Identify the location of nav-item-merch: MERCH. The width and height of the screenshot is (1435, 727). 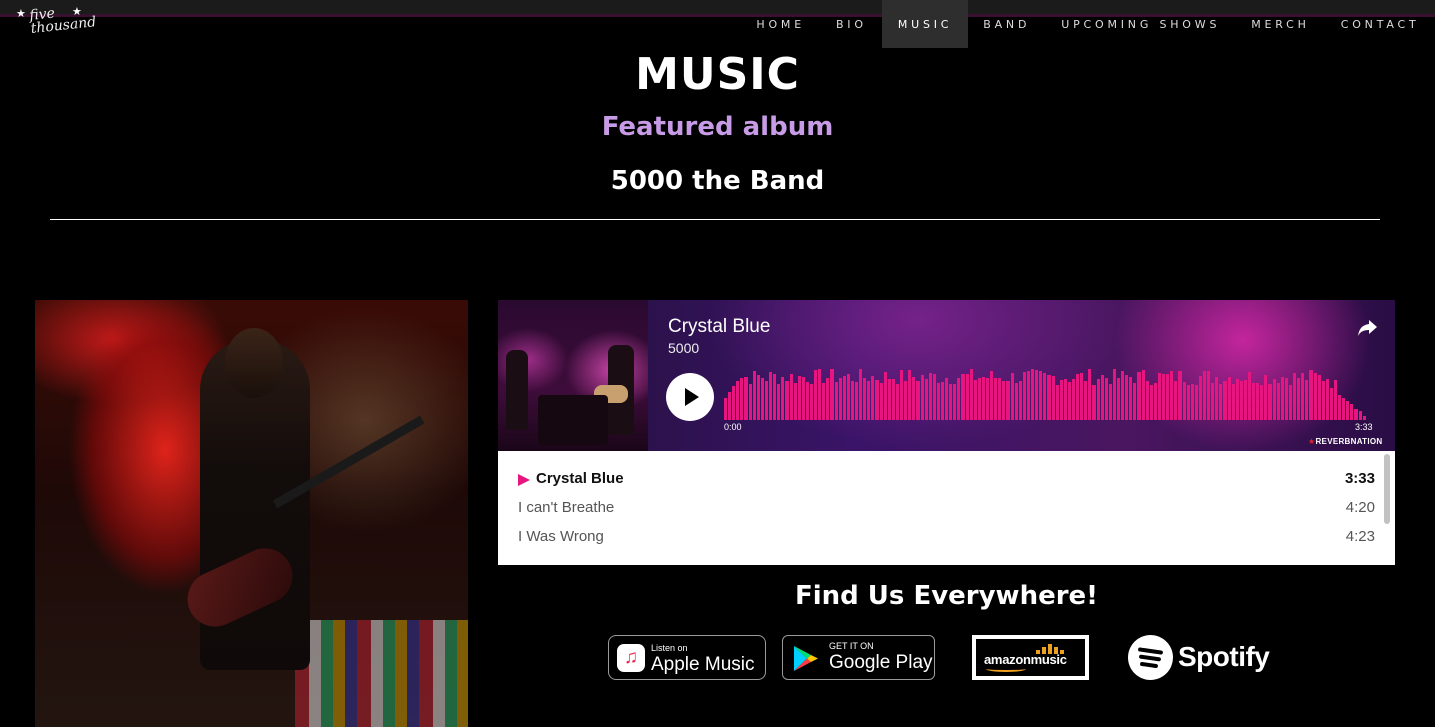
(1281, 24).